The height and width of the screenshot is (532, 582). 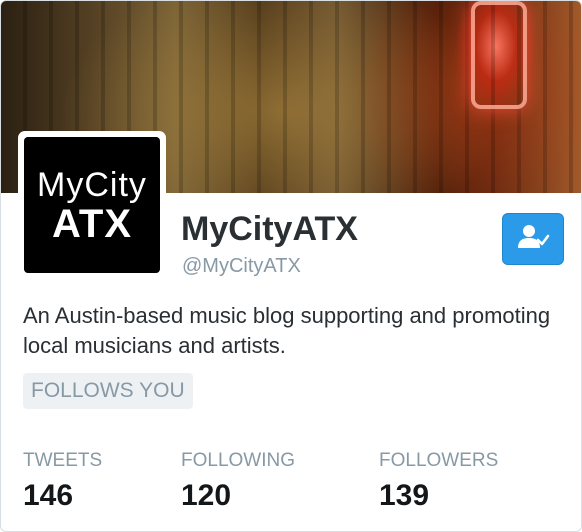 What do you see at coordinates (238, 481) in the screenshot?
I see `stat-following: FOLLOWING 120` at bounding box center [238, 481].